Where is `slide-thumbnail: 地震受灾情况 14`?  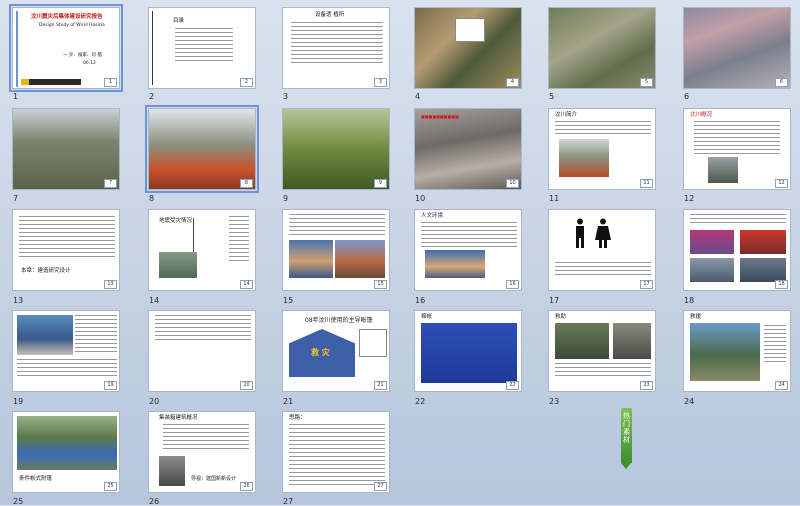 slide-thumbnail: 地震受灾情况 14 is located at coordinates (202, 250).